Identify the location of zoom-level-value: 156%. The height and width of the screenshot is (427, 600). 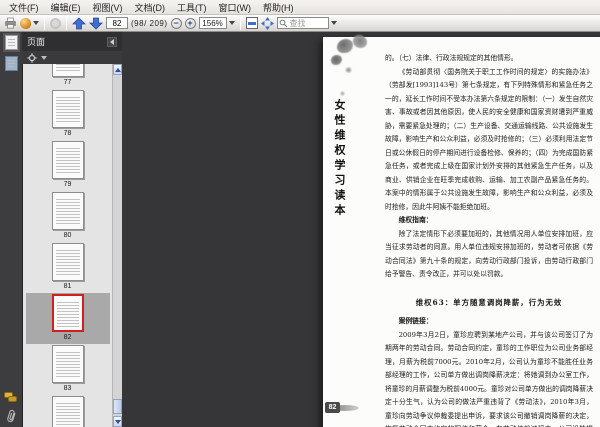
(212, 23).